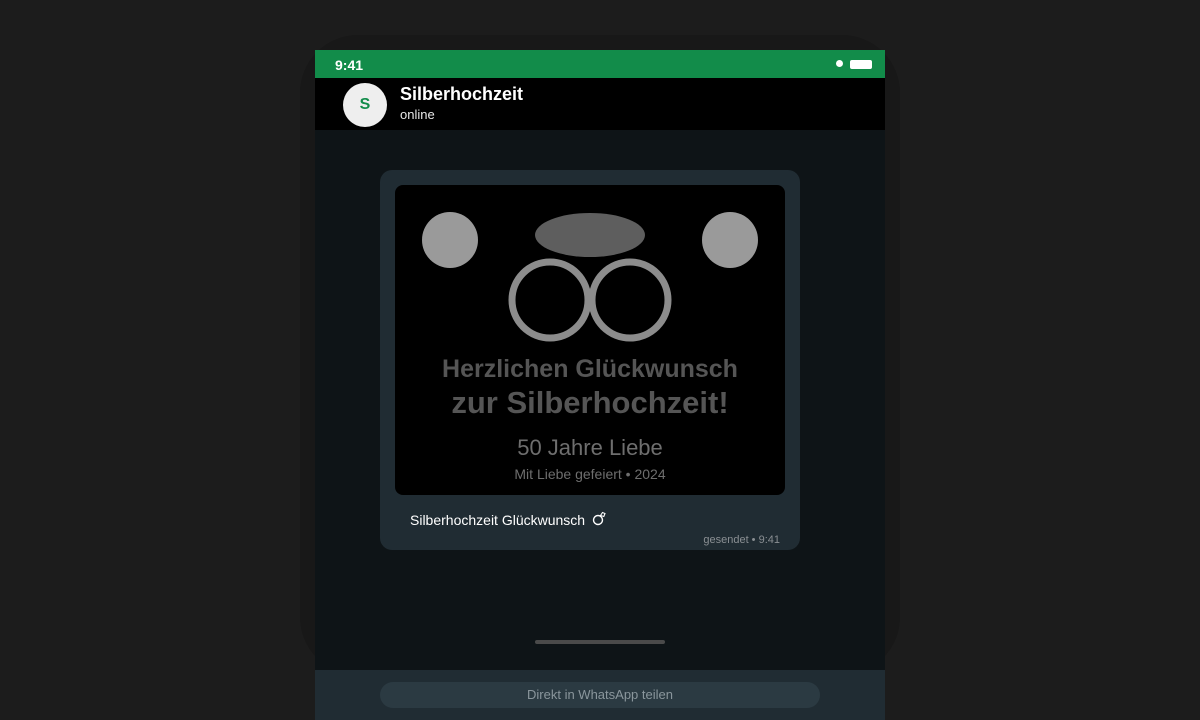 Image resolution: width=1200 pixels, height=720 pixels. Describe the element at coordinates (861, 64) in the screenshot. I see `battery-icon` at that location.